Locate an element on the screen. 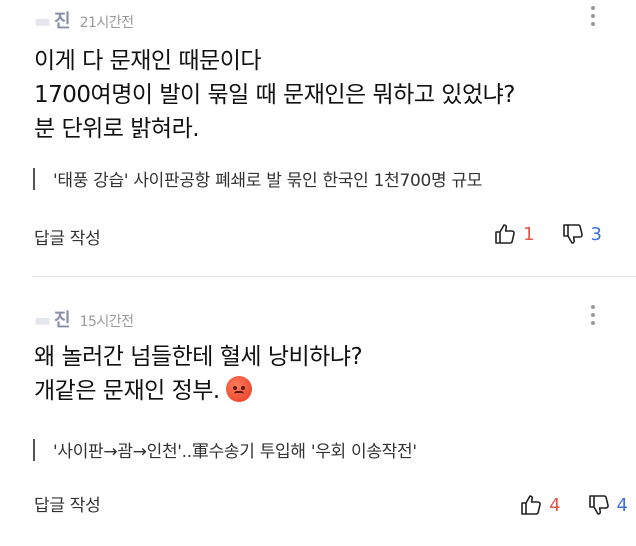  comment-line: 분 단위로 밝혀라. is located at coordinates (117, 129).